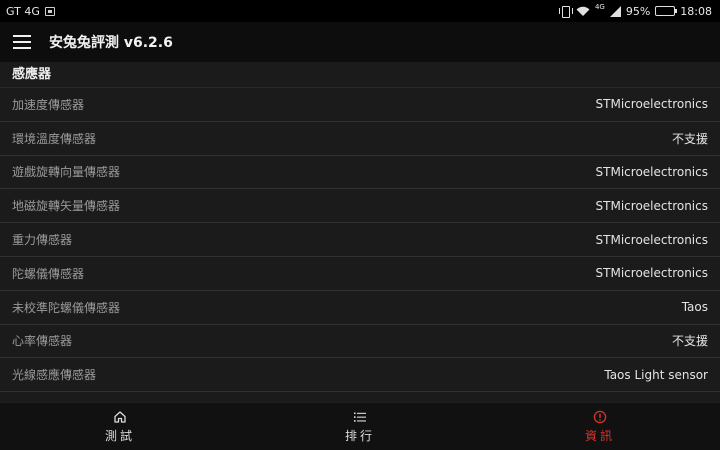 The image size is (720, 450). Describe the element at coordinates (66, 172) in the screenshot. I see `sensor-label: 遊戲旋轉向量傳感器` at that location.